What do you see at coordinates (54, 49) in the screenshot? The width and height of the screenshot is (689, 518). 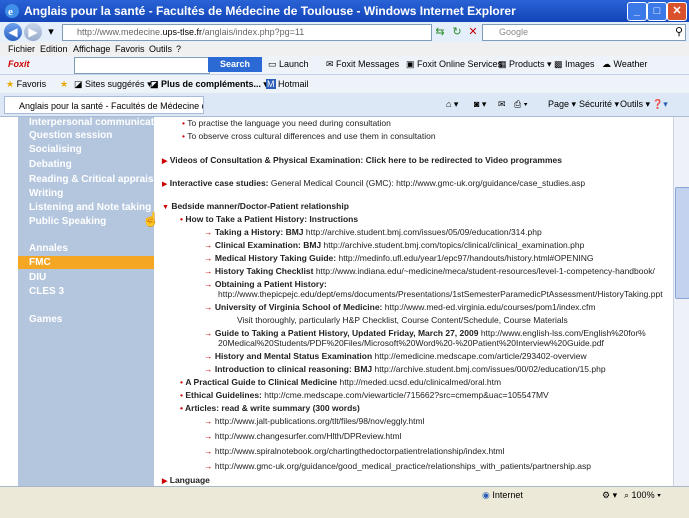 I see `menu-edition: Edition` at bounding box center [54, 49].